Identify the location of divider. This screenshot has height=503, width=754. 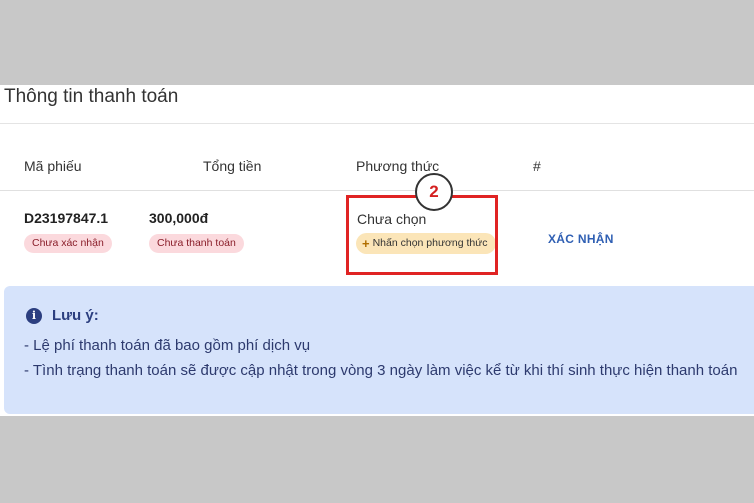
(377, 123).